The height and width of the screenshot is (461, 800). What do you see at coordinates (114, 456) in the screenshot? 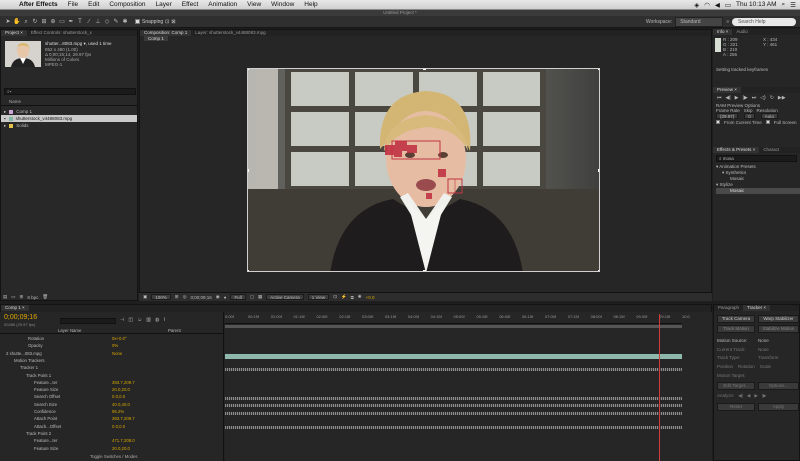
I see `toggle-switches-modes: Toggle Switches / Modes` at bounding box center [114, 456].